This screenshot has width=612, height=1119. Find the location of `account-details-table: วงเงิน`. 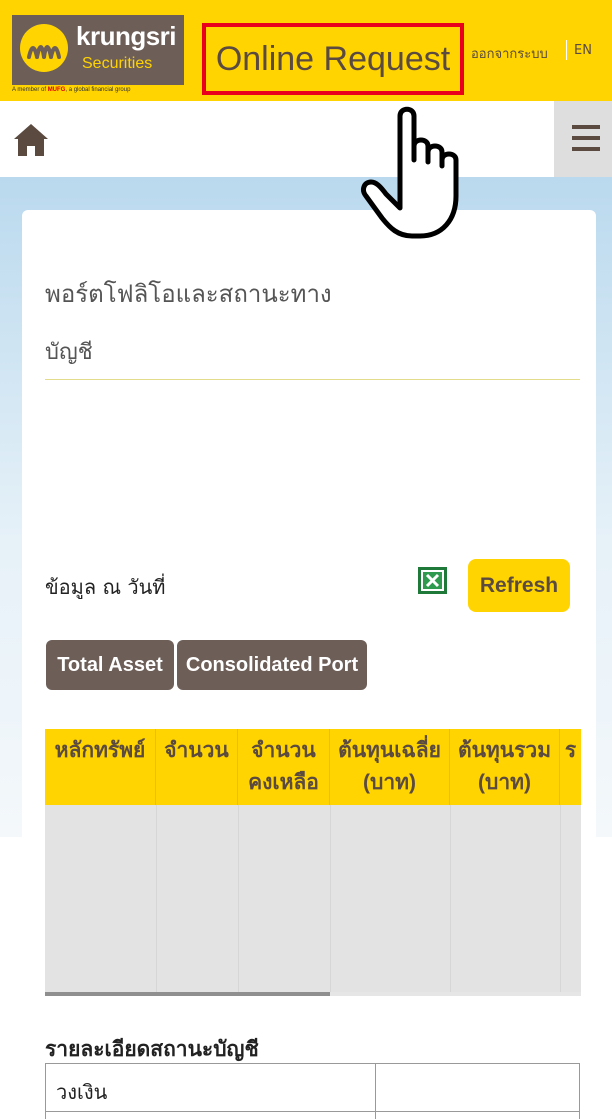

account-details-table: วงเงิน is located at coordinates (312, 1091).